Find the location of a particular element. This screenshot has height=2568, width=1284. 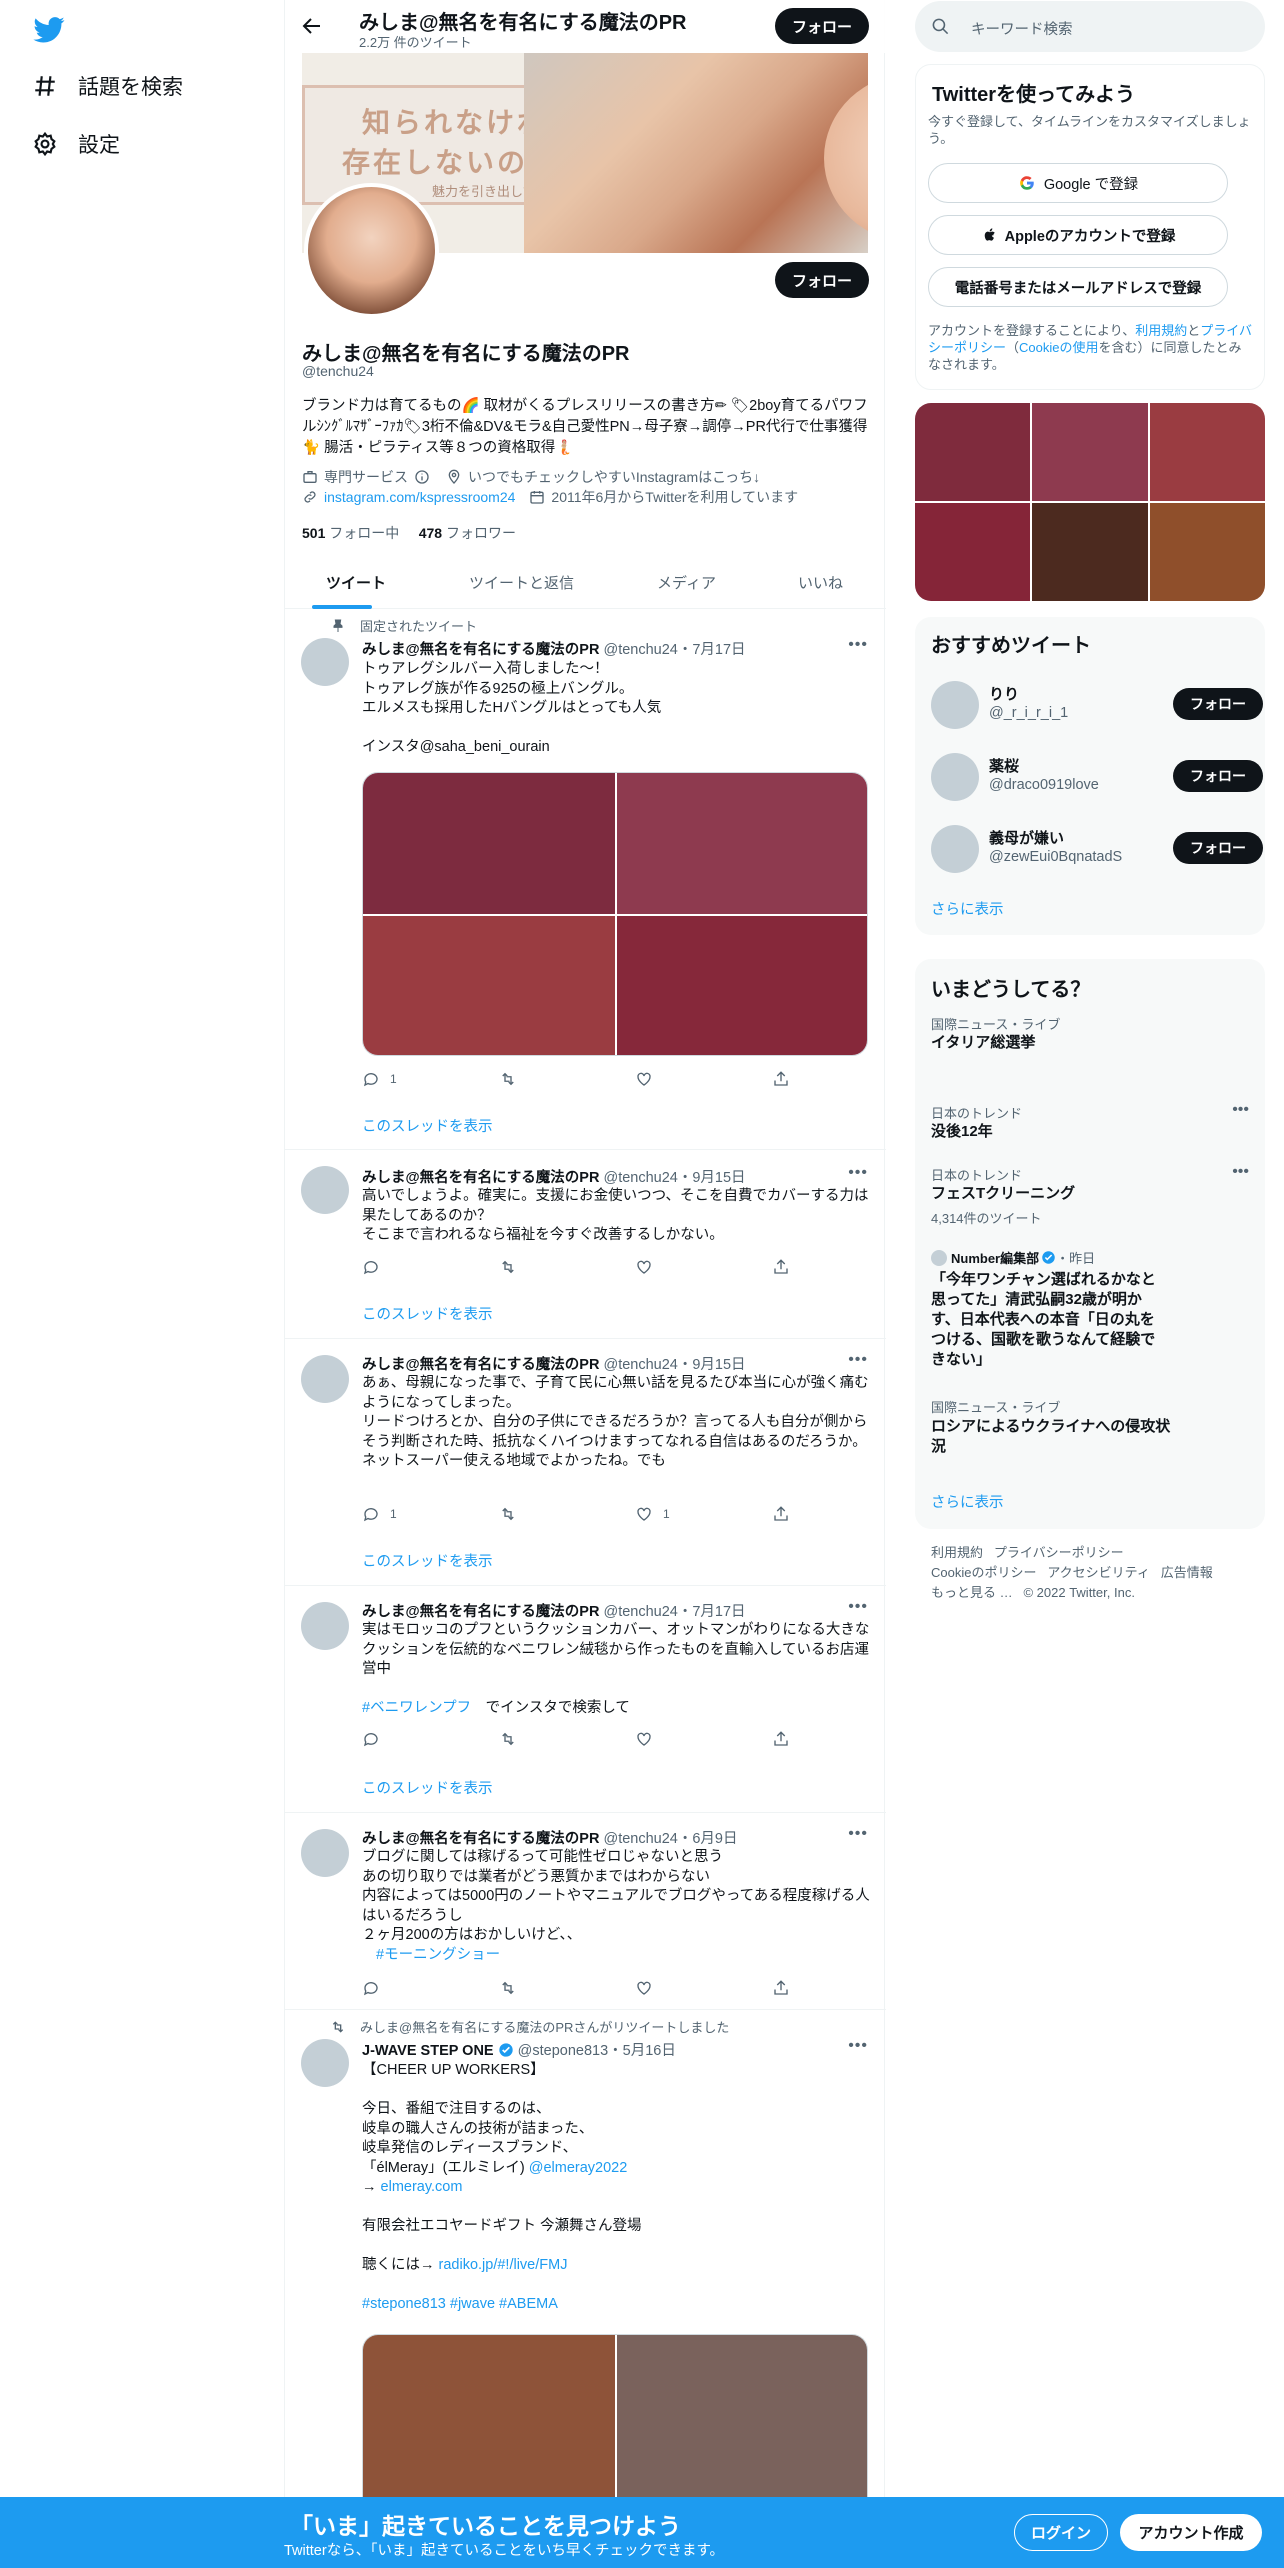

google-signup-button: Google で登録 is located at coordinates (1078, 183).